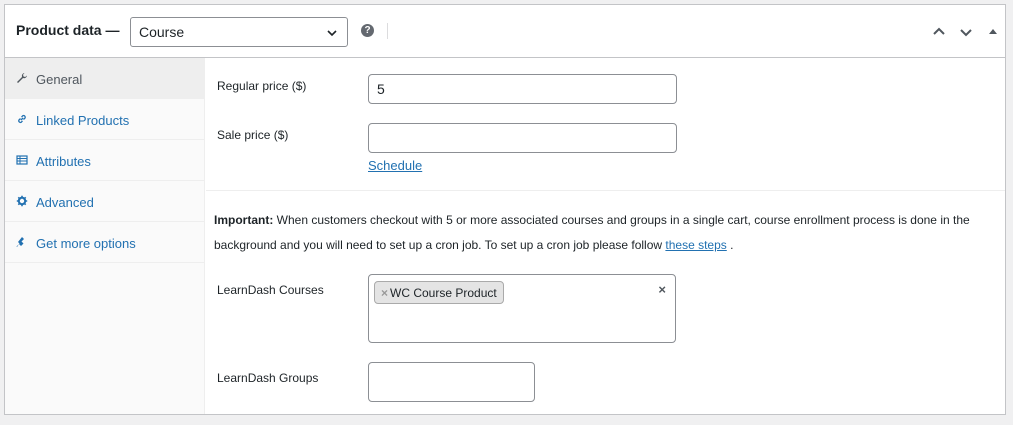 The width and height of the screenshot is (1013, 425). I want to click on header-divider, so click(387, 31).